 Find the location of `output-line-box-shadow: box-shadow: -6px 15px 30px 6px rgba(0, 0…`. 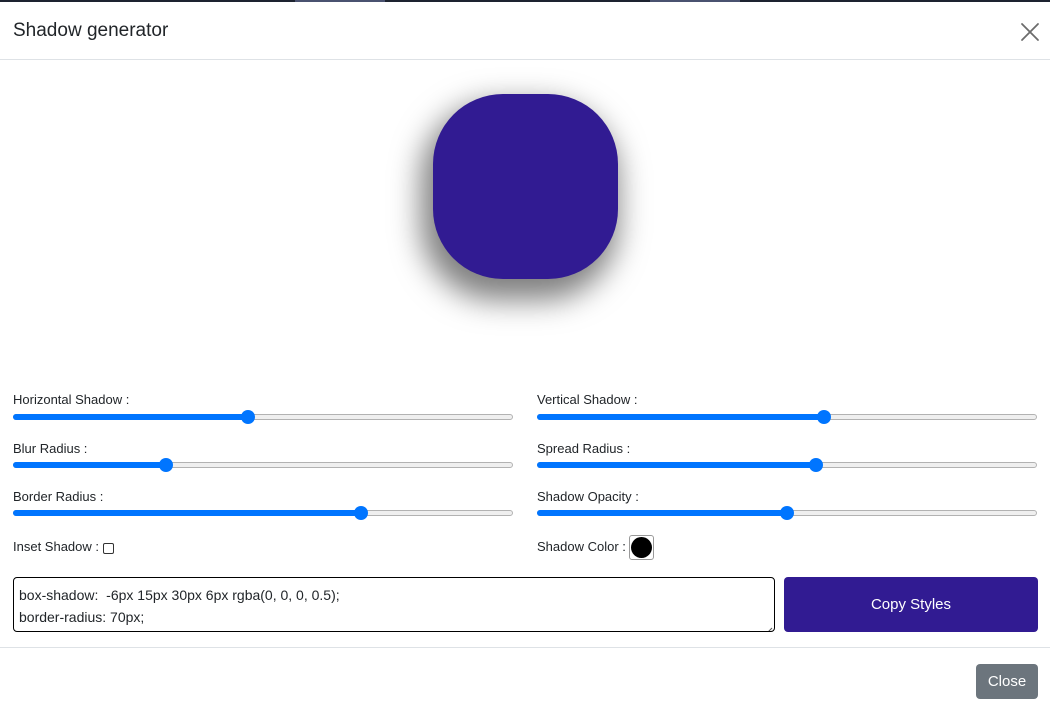

output-line-box-shadow: box-shadow: -6px 15px 30px 6px rgba(0, 0… is located at coordinates (179, 595).